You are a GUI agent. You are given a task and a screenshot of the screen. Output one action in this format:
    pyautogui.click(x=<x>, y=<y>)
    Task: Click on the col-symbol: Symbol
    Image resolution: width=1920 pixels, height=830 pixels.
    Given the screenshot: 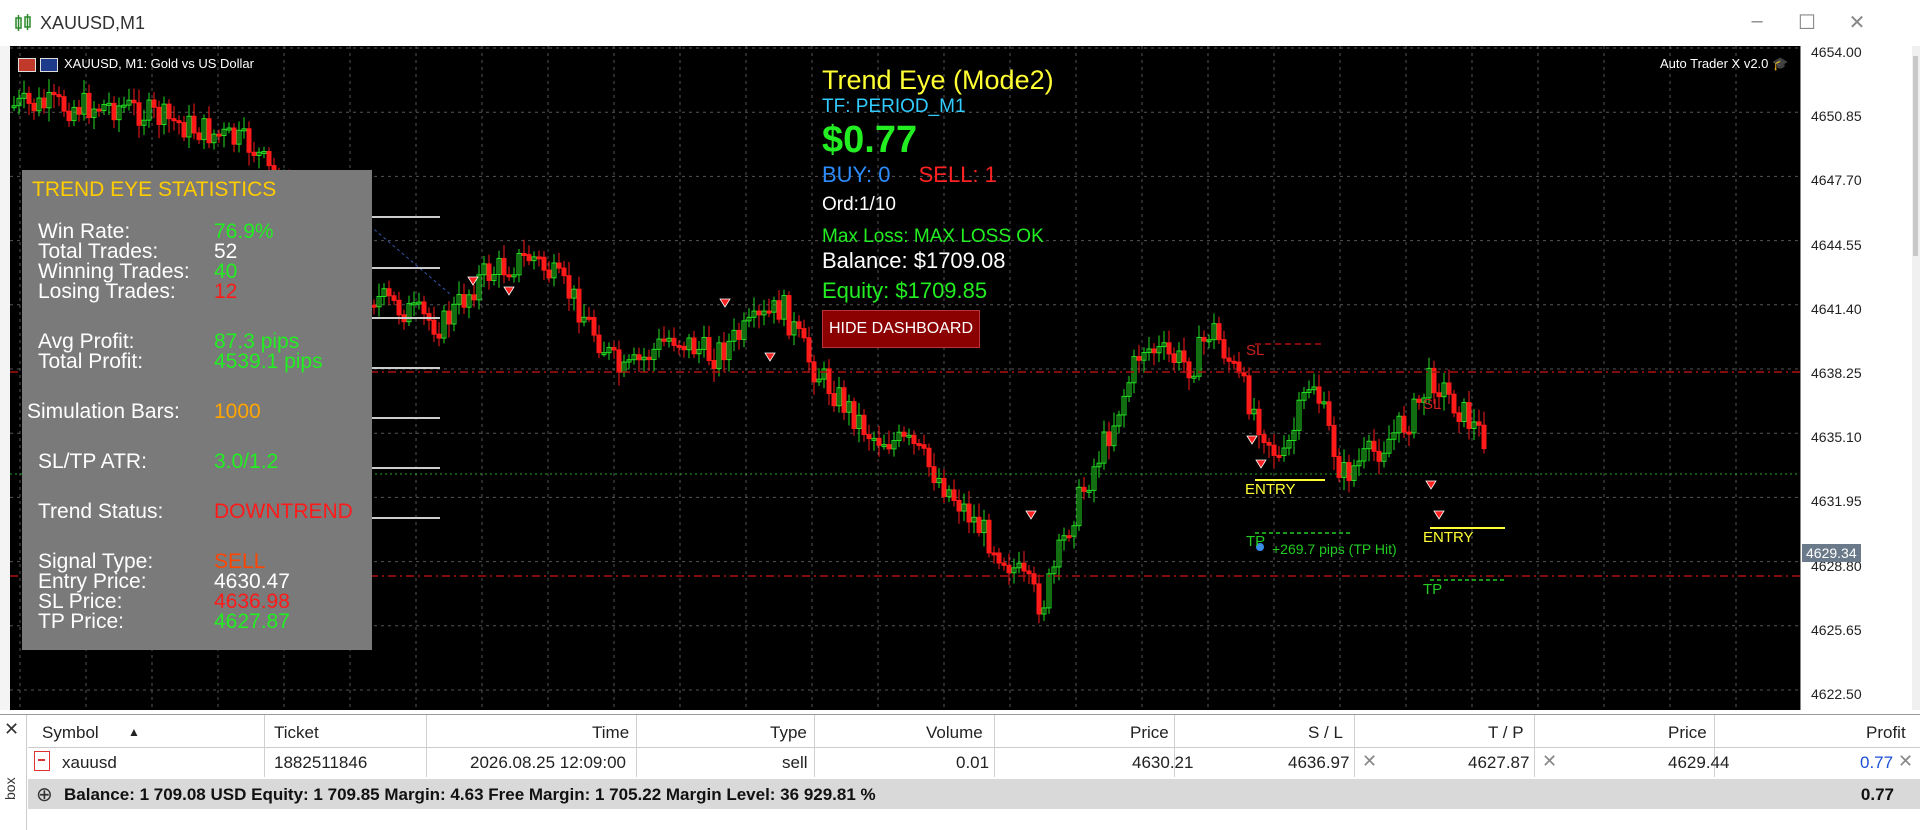 What is the action you would take?
    pyautogui.click(x=70, y=733)
    